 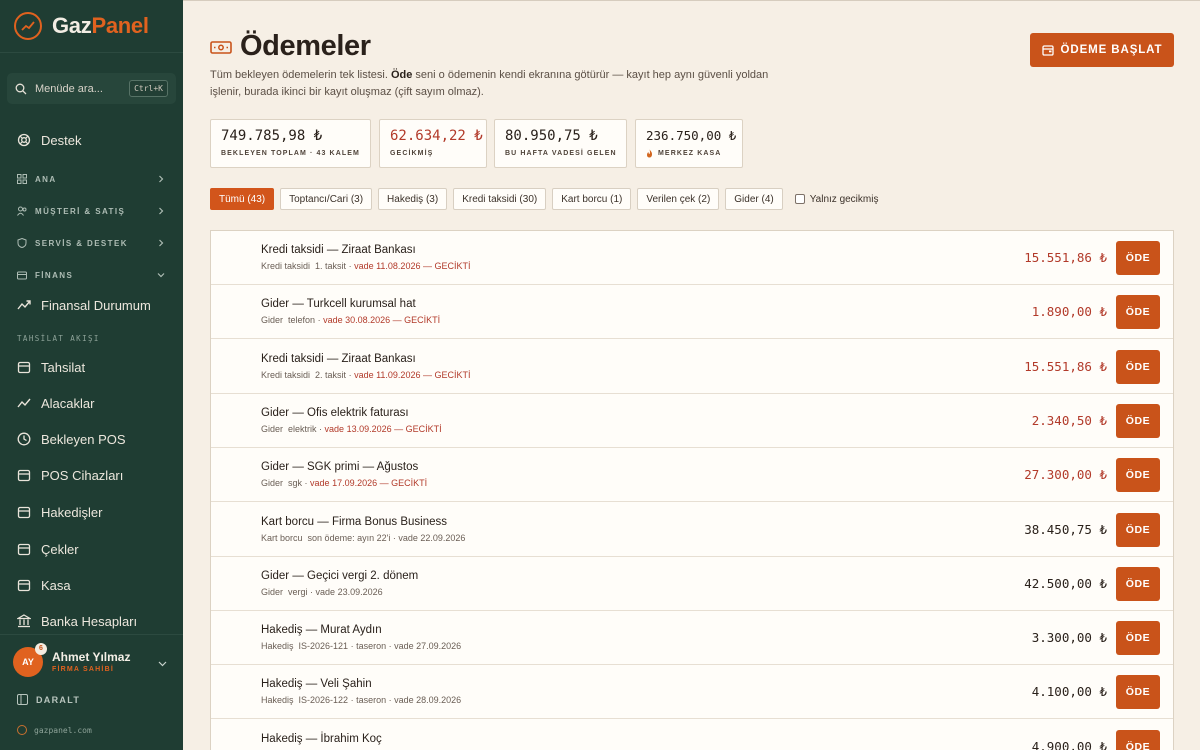 I want to click on sidebar-item-kasa: Kasa, so click(x=91, y=585).